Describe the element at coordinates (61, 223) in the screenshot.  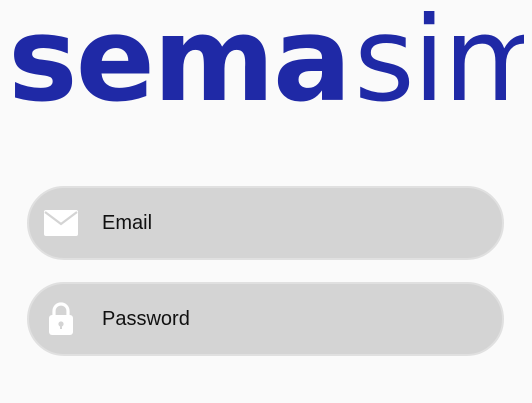
I see `envelope-icon` at that location.